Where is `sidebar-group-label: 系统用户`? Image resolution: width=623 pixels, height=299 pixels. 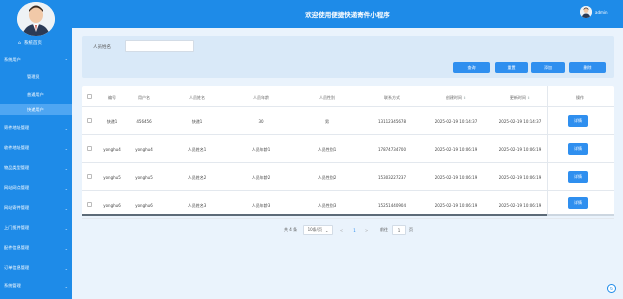
sidebar-group-label: 系统用户 is located at coordinates (12, 59).